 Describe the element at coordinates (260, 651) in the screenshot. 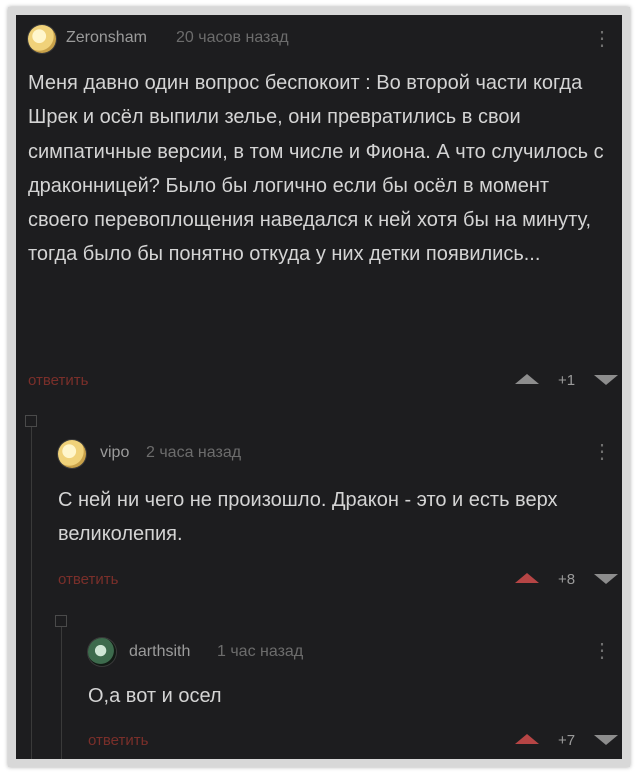

I see `comment-time: 1 час назад` at that location.